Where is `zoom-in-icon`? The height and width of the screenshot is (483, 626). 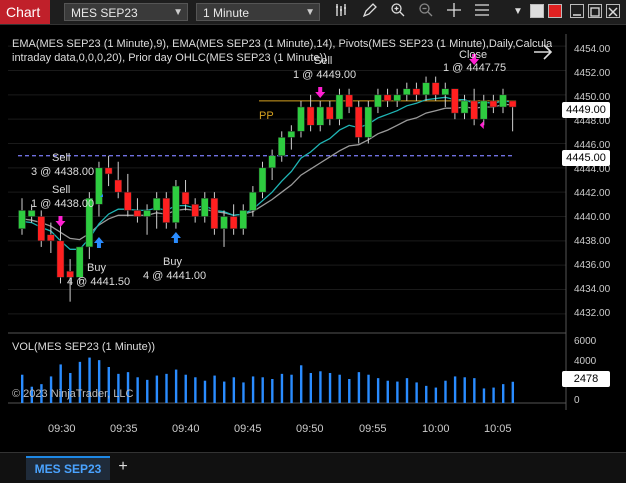
zoom-in-icon is located at coordinates (398, 12).